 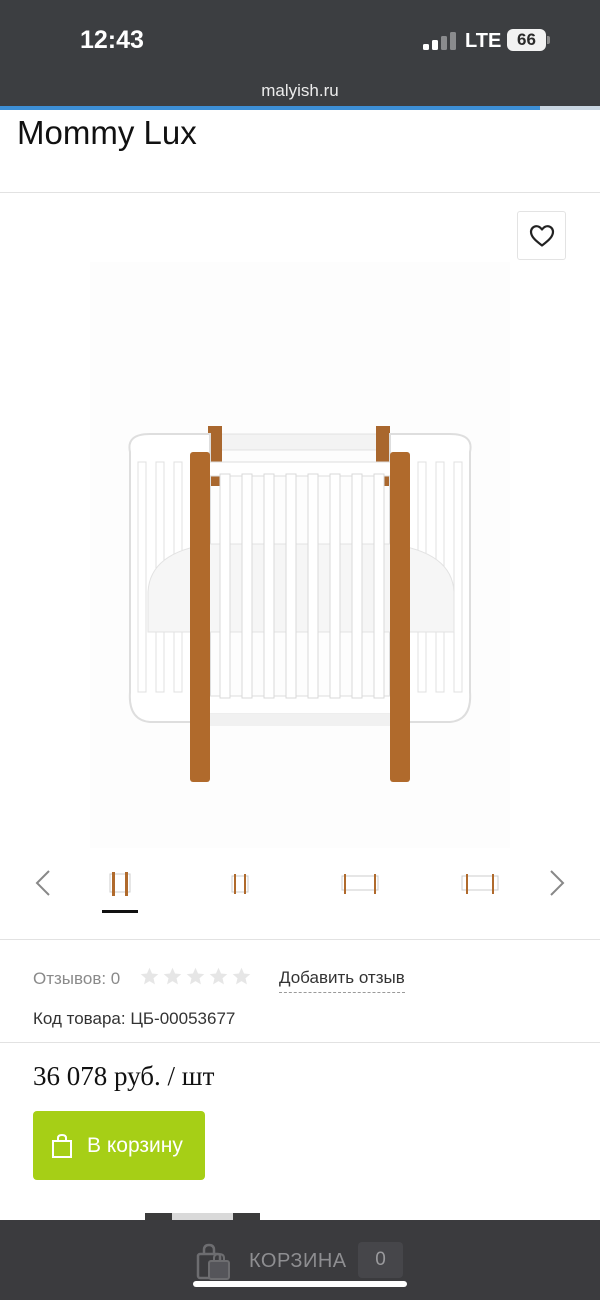 I want to click on network-type: LTE, so click(x=483, y=41).